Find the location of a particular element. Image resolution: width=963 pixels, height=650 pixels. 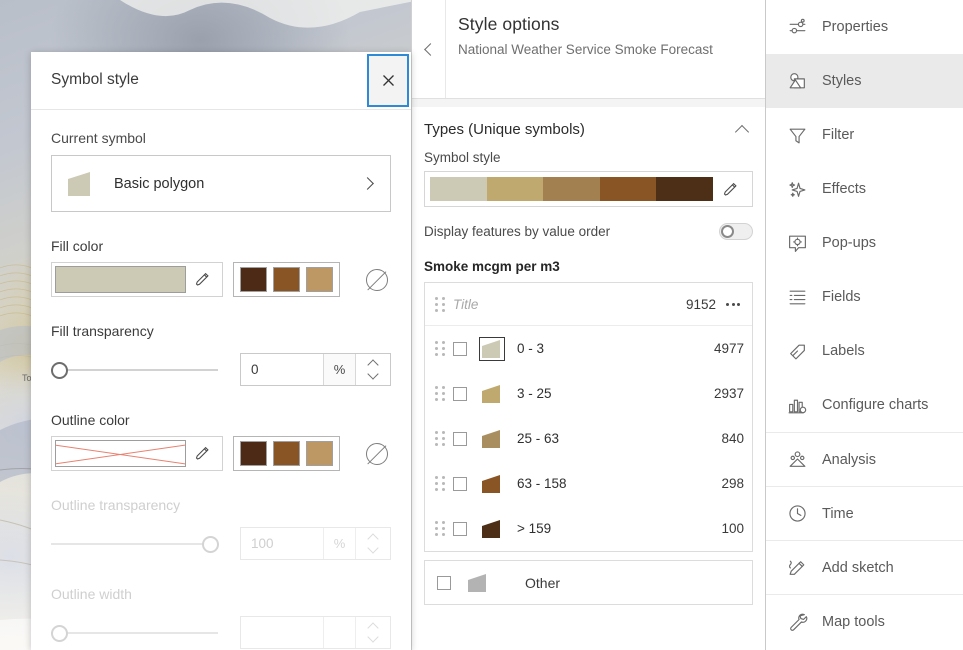

outline-color-chip is located at coordinates (120, 453).